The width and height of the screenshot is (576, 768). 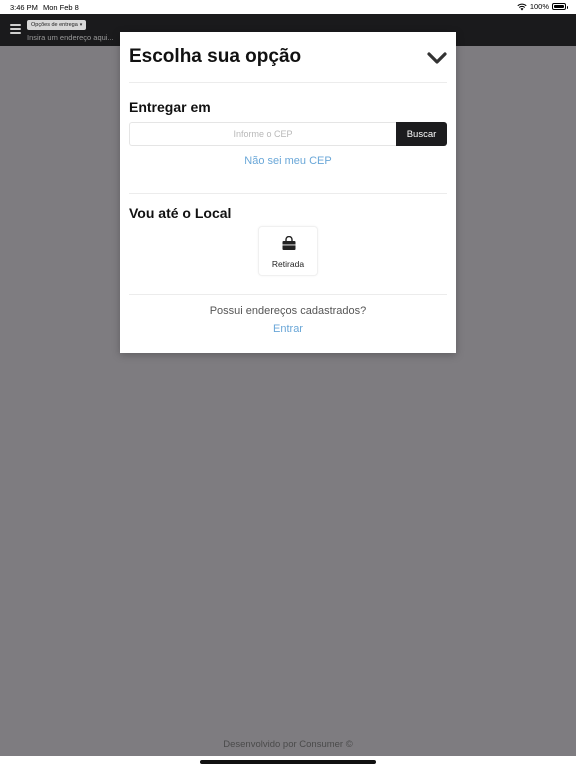 What do you see at coordinates (522, 6) in the screenshot?
I see `wifi-icon` at bounding box center [522, 6].